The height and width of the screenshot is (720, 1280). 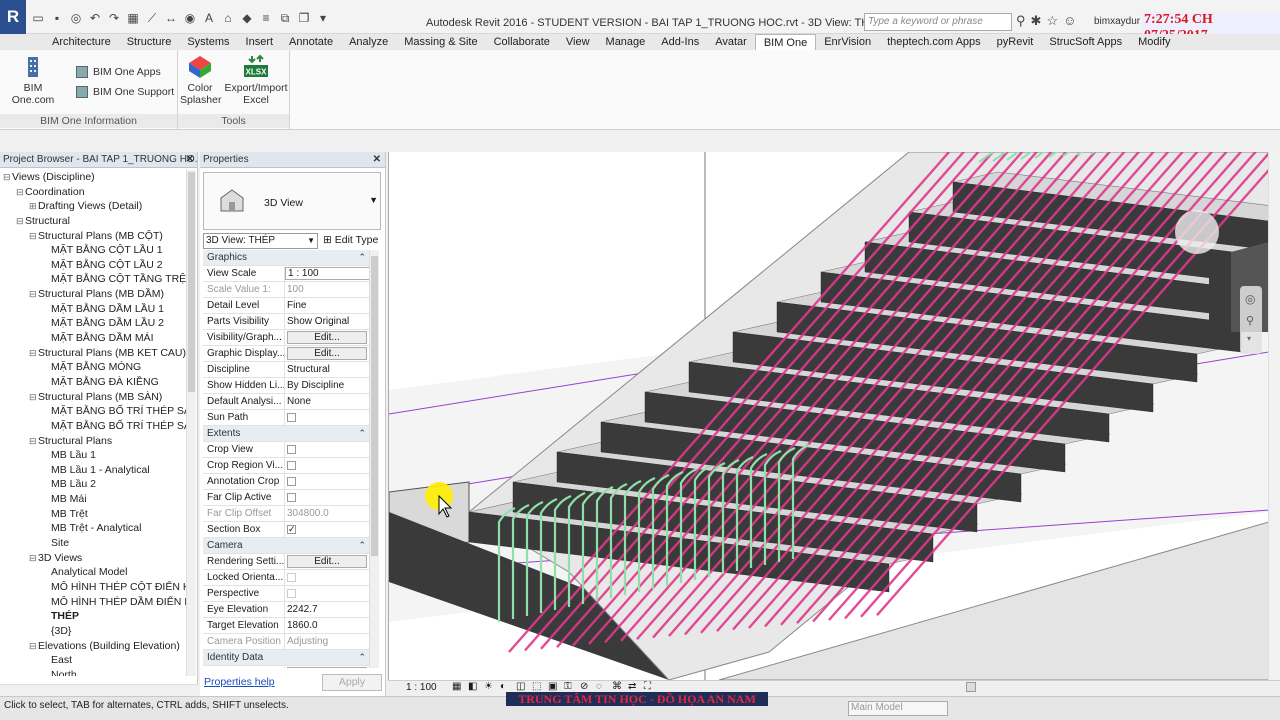 I want to click on property-group-header: Extents ⌃, so click(x=287, y=434).